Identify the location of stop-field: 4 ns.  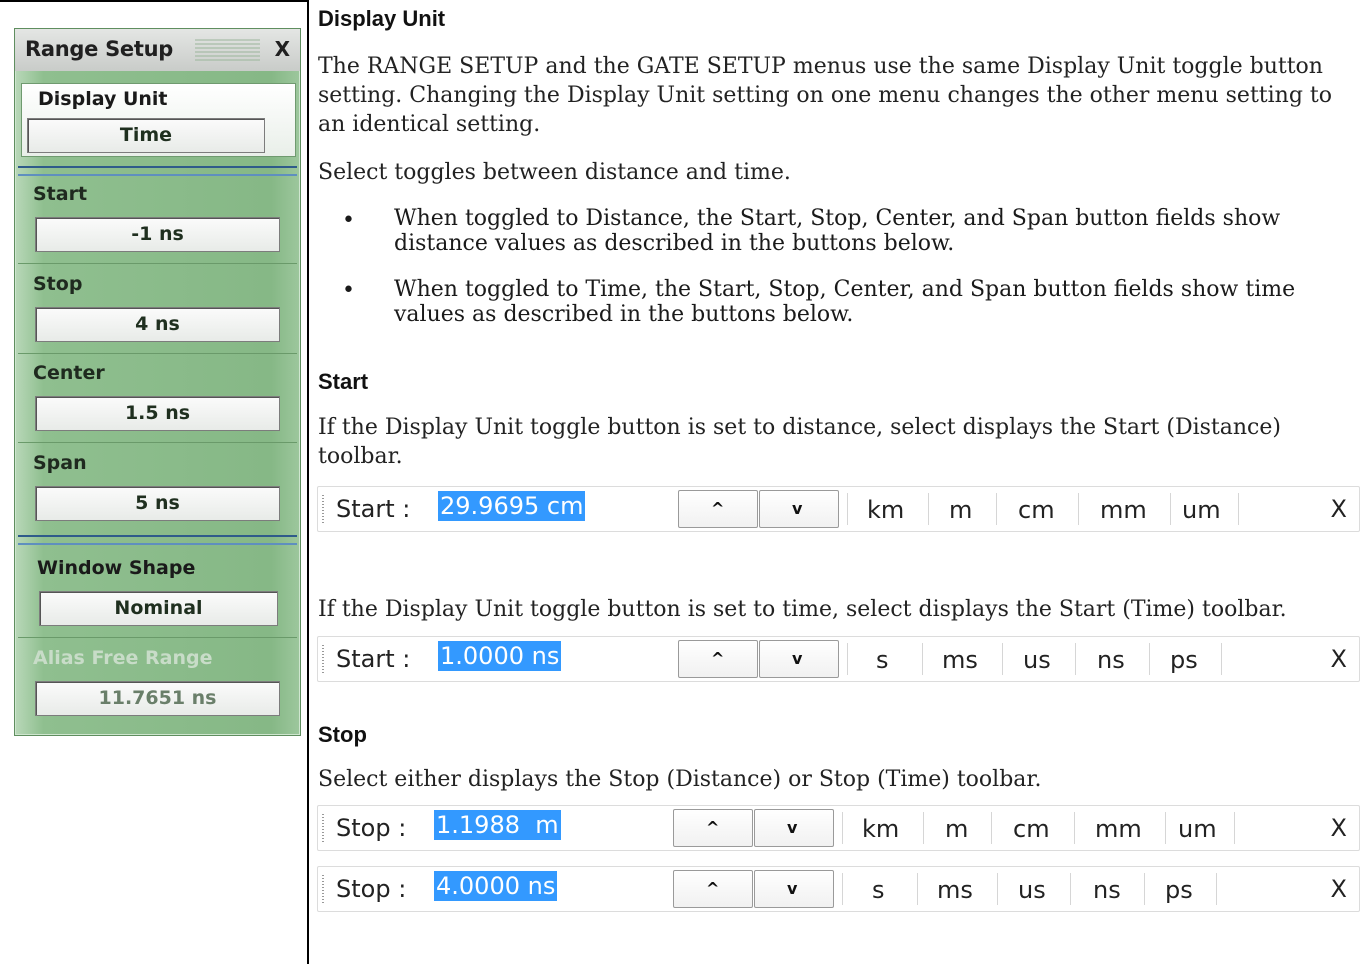
(157, 324).